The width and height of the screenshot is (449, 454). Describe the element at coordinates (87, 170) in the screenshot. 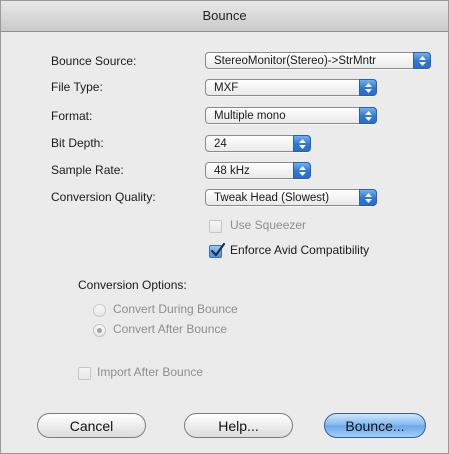

I see `sample-rate-label: Sample Rate:` at that location.